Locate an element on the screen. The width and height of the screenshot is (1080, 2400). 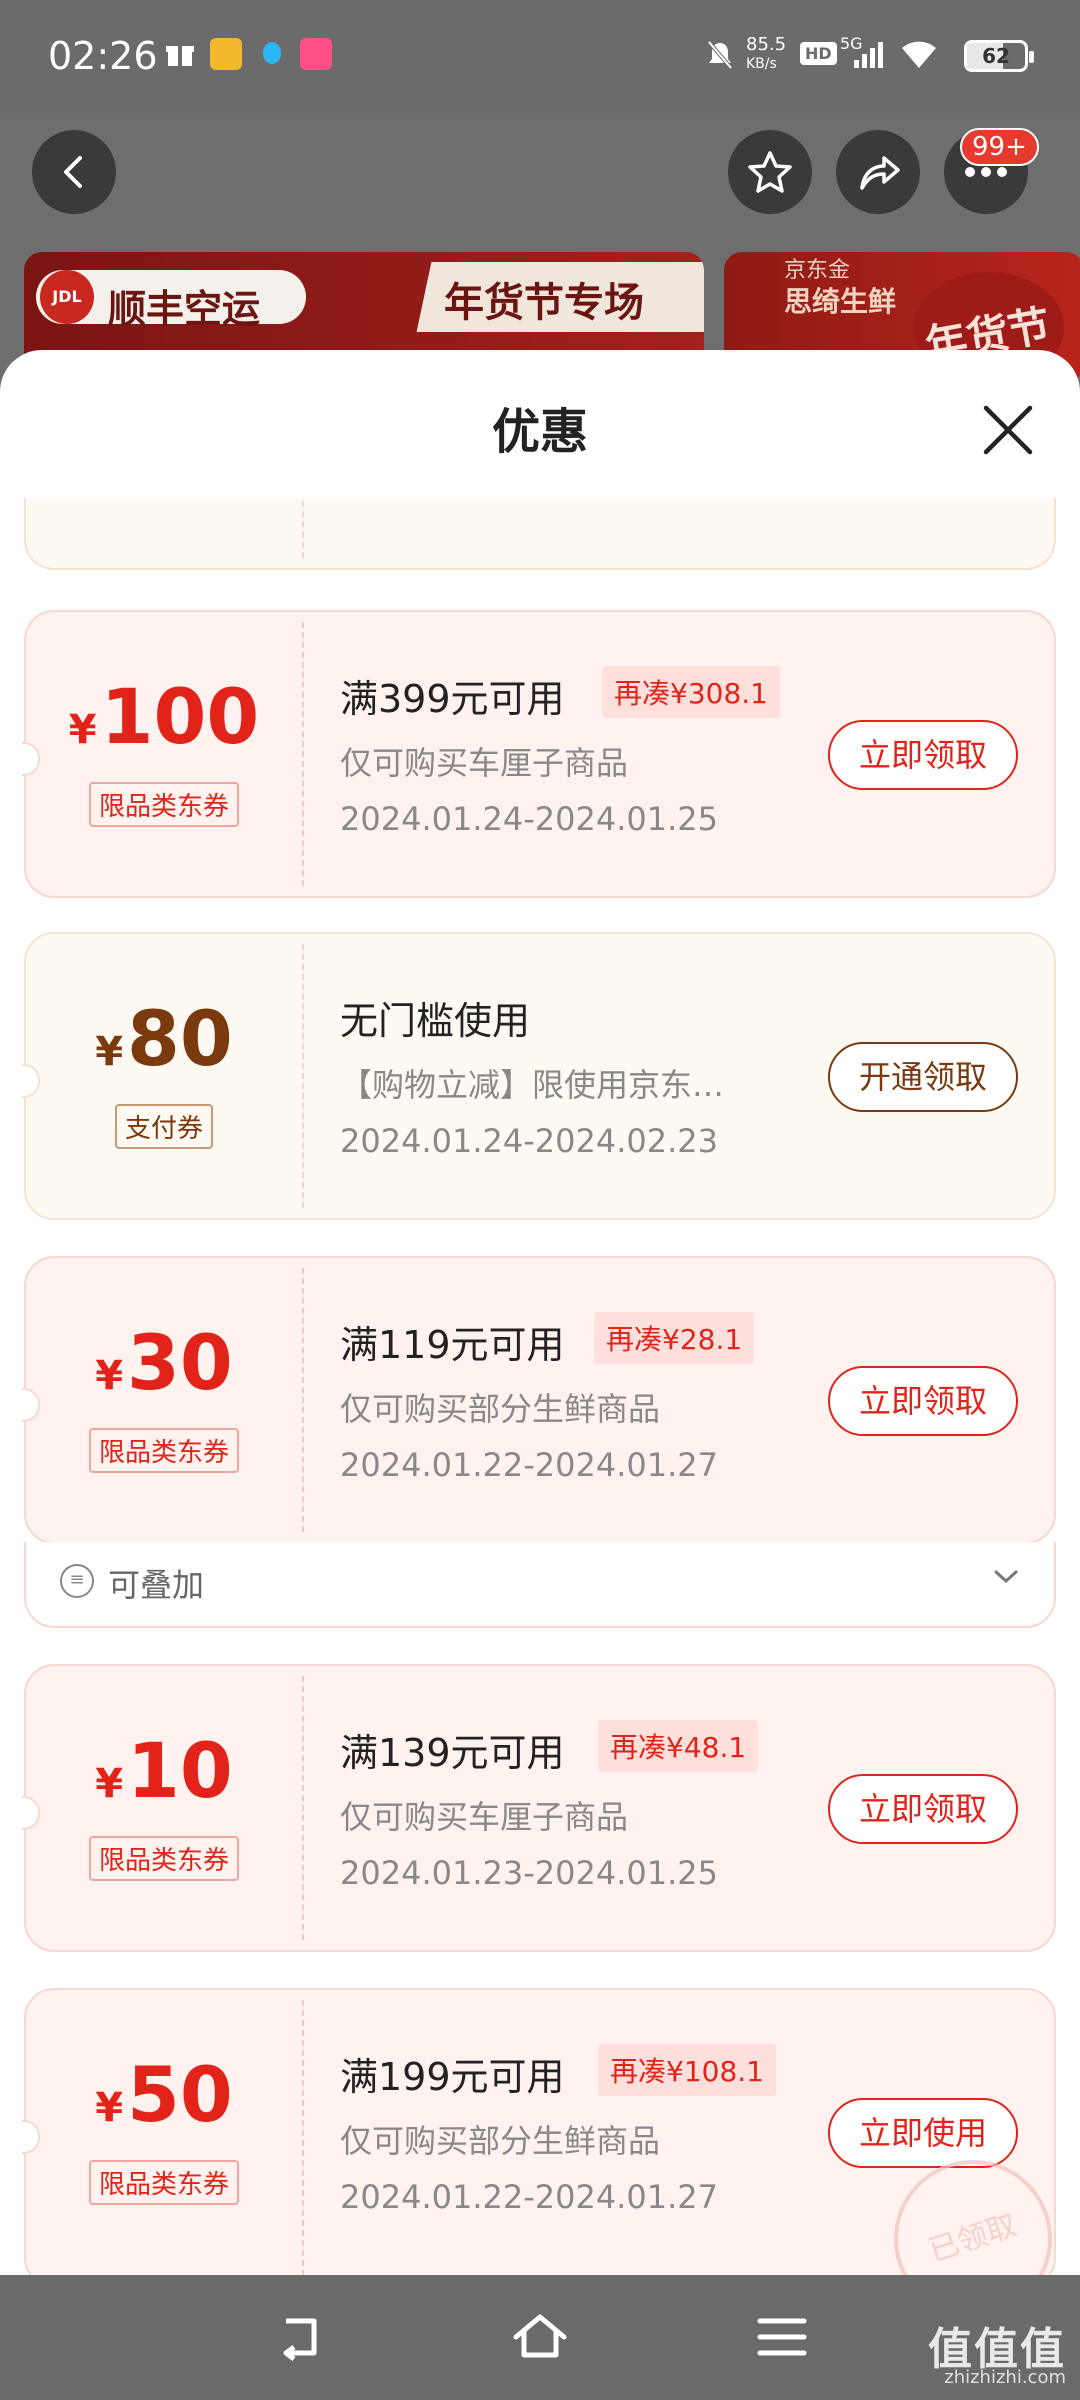
wifi-icon is located at coordinates (919, 56).